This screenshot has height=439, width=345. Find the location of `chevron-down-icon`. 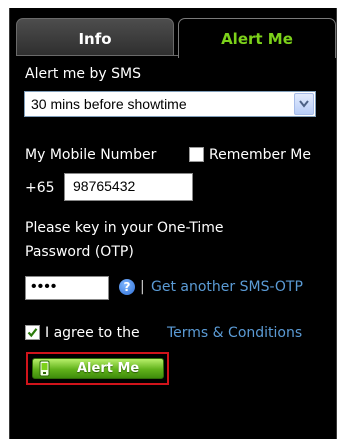

chevron-down-icon is located at coordinates (304, 104).